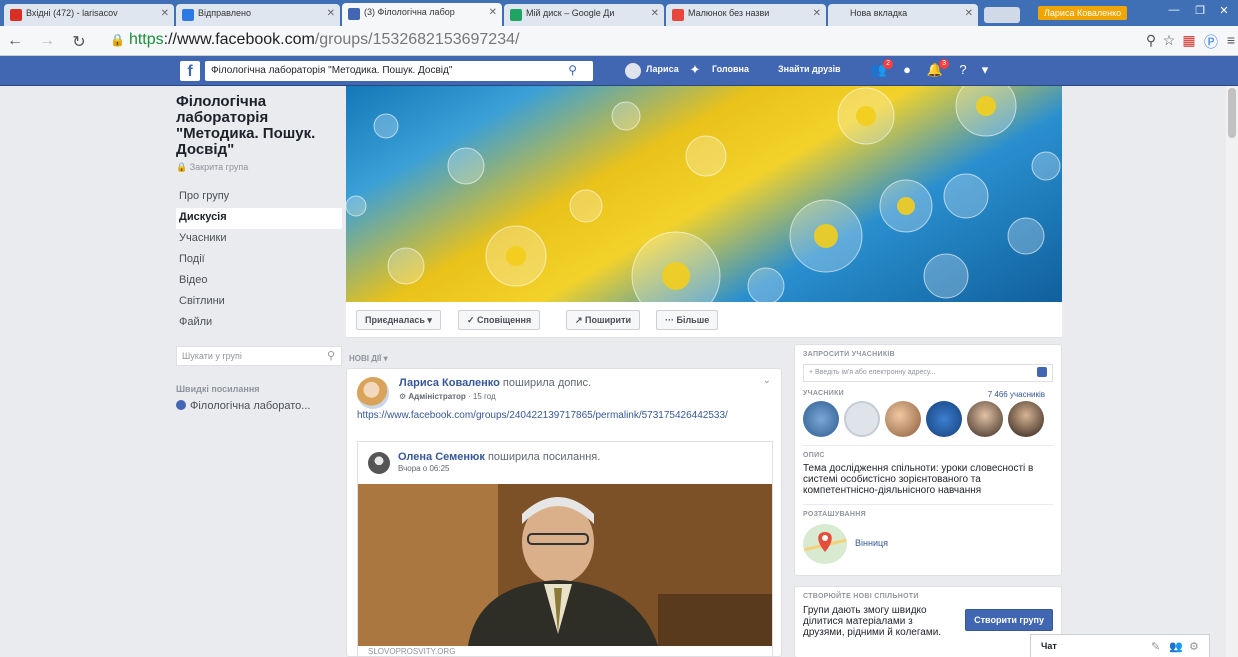 The width and height of the screenshot is (1238, 657). Describe the element at coordinates (695, 71) in the screenshot. I see `pokes-icon: ✦` at that location.